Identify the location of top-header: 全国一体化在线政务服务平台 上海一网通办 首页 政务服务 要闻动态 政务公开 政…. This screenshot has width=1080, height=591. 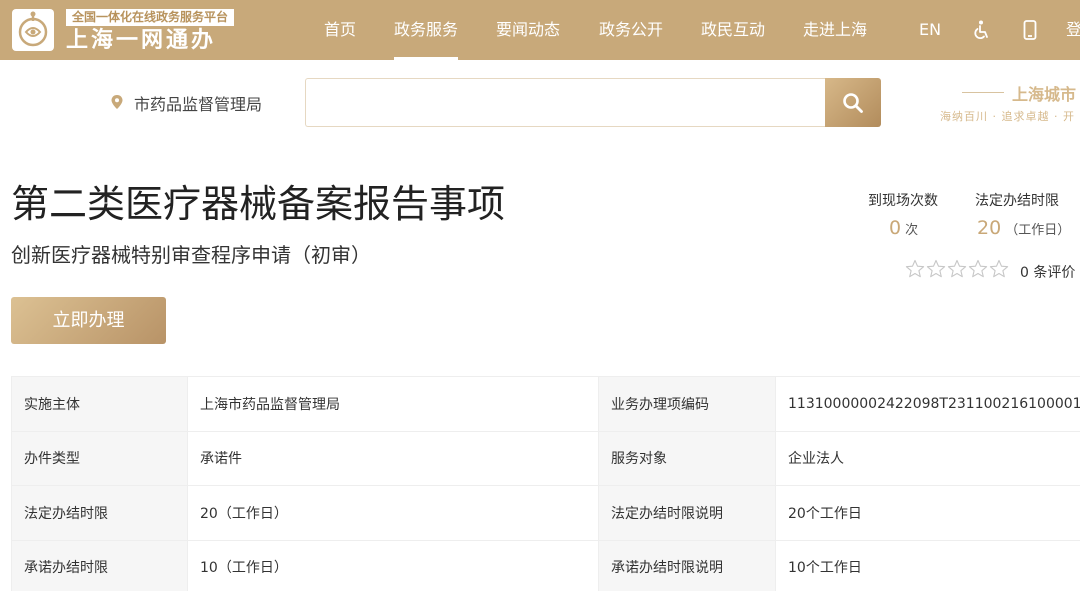
(540, 30).